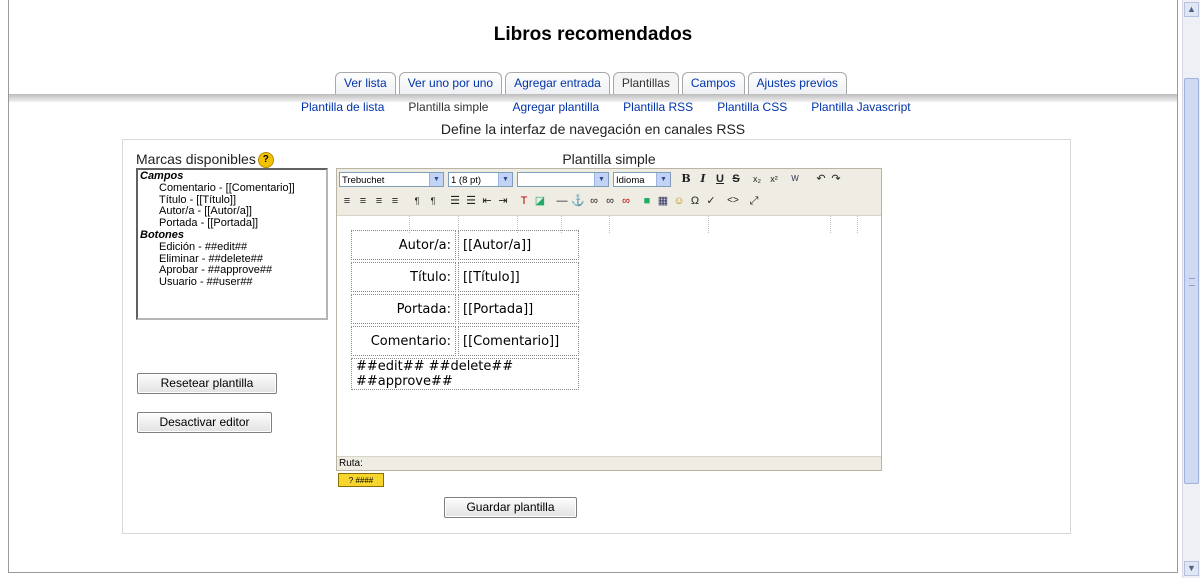 The height and width of the screenshot is (578, 1200). What do you see at coordinates (232, 188) in the screenshot?
I see `list-item: Comentario - [[Comentario]]` at bounding box center [232, 188].